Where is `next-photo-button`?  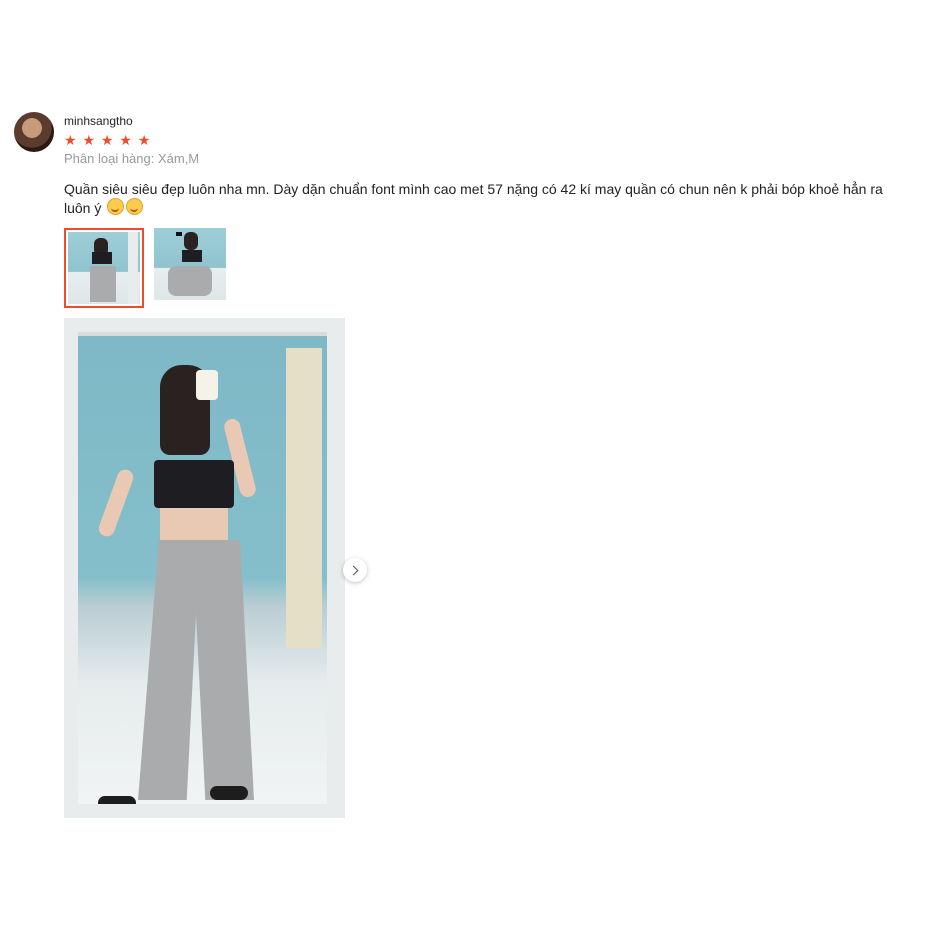 next-photo-button is located at coordinates (355, 570).